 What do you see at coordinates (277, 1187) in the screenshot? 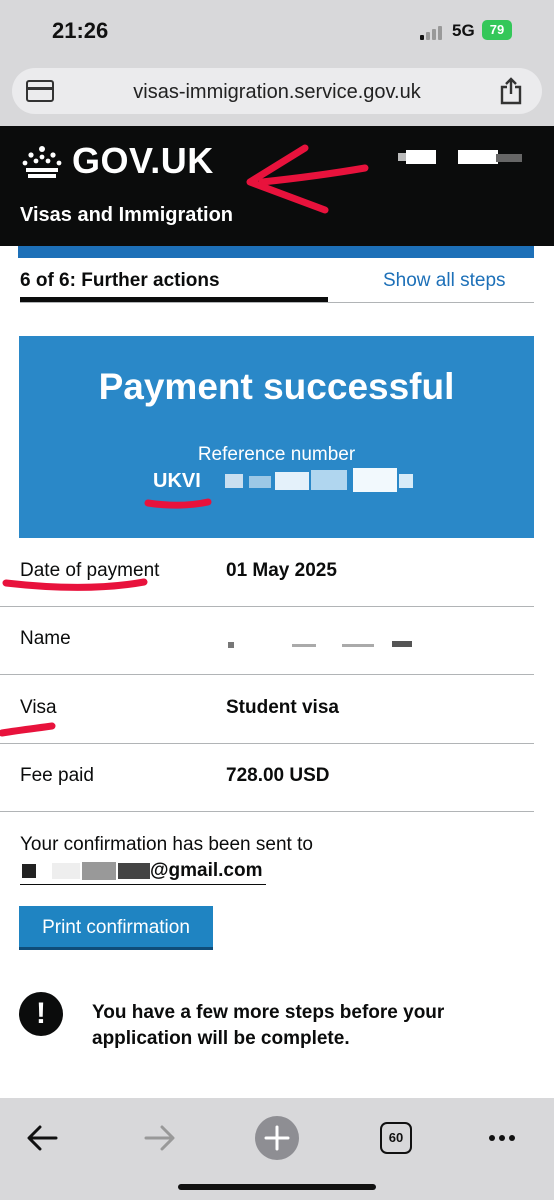
I see `home-indicator` at bounding box center [277, 1187].